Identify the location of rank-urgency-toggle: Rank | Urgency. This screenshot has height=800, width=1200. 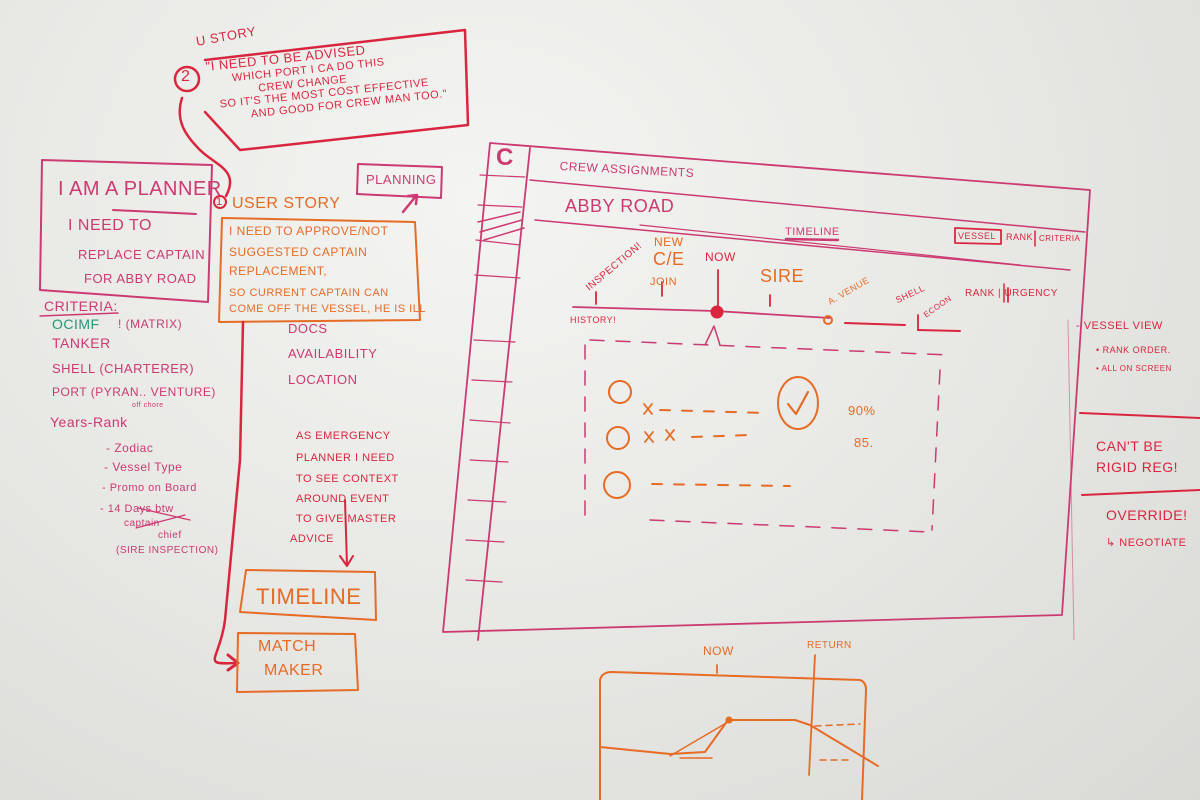
(1011, 294).